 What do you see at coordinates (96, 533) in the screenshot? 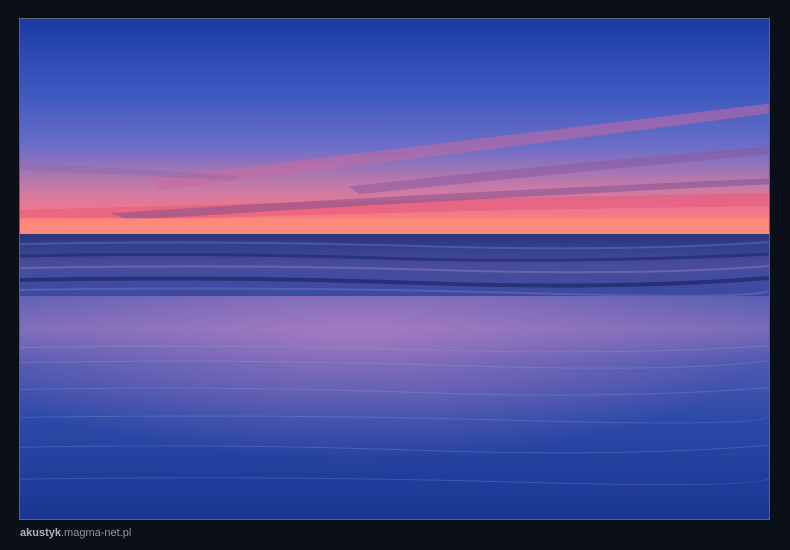
I see `site-domain: .magma-net.pl` at bounding box center [96, 533].